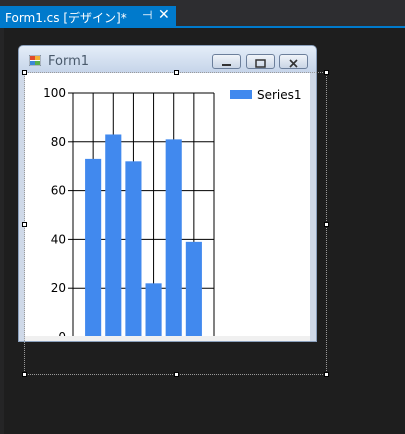  Describe the element at coordinates (24, 224) in the screenshot. I see `resize-handle-left` at that location.